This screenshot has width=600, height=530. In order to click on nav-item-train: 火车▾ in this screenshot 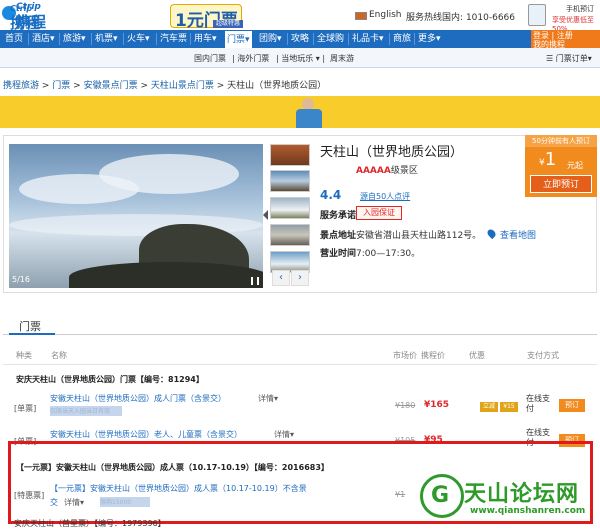, I will do `click(138, 39)`.